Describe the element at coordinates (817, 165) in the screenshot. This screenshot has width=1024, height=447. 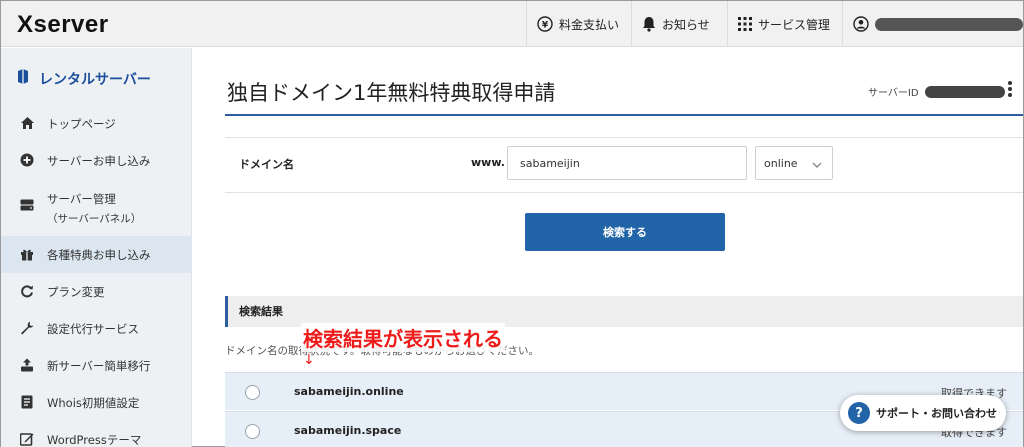
I see `chevron-down-icon` at that location.